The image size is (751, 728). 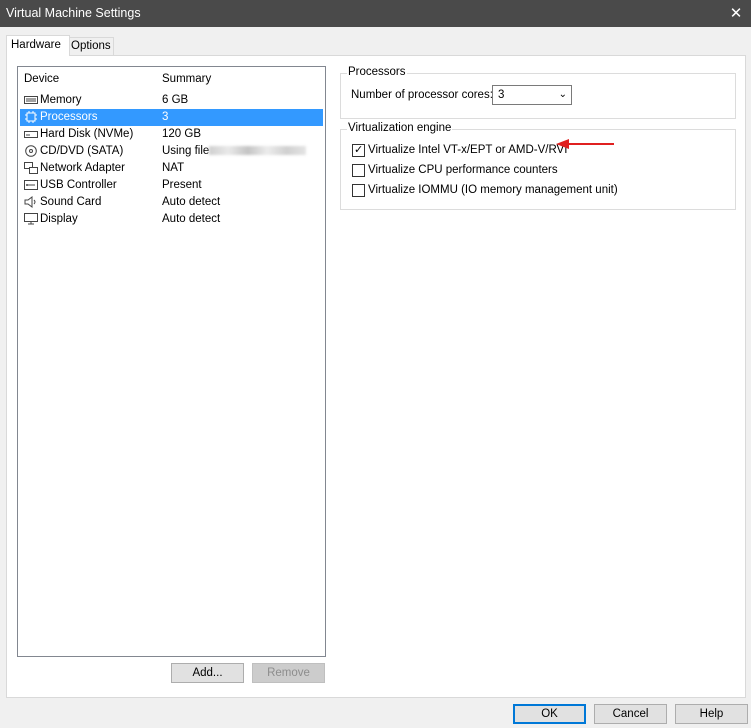 I want to click on device-summary: 120 GB, so click(x=181, y=134).